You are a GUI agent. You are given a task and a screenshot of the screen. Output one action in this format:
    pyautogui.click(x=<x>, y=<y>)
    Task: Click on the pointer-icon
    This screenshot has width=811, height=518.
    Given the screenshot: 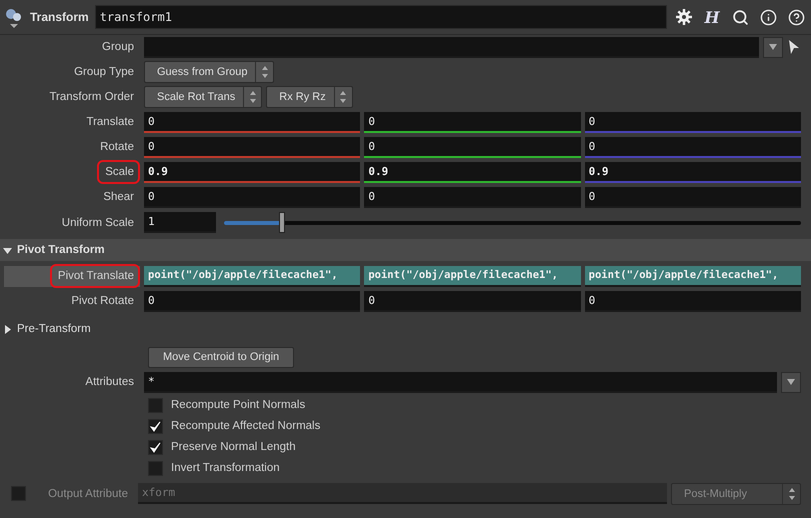 What is the action you would take?
    pyautogui.click(x=794, y=47)
    